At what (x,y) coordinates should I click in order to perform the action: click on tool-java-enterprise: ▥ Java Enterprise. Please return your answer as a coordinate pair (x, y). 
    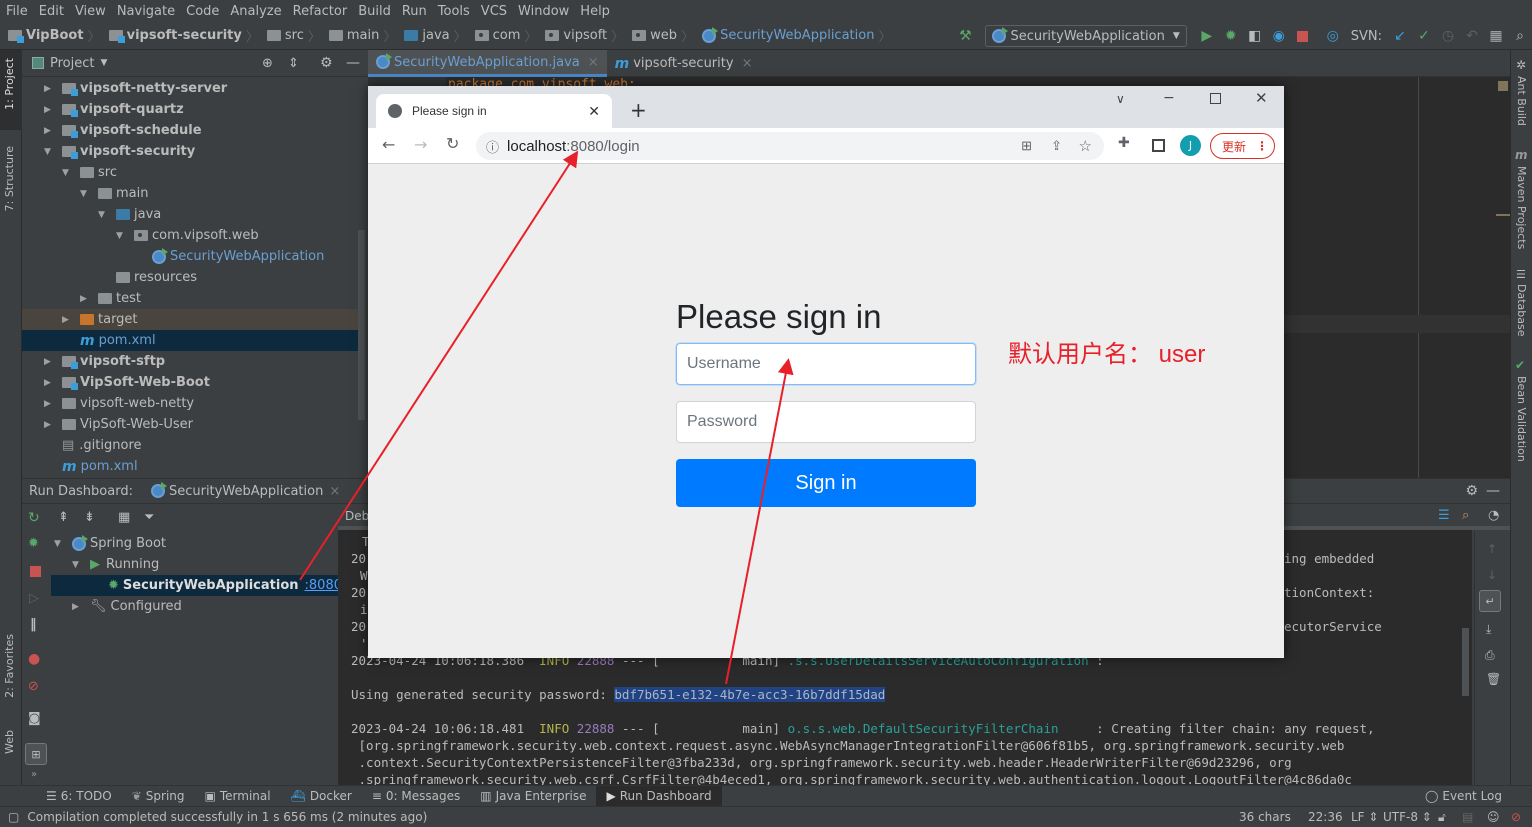
    Looking at the image, I should click on (533, 796).